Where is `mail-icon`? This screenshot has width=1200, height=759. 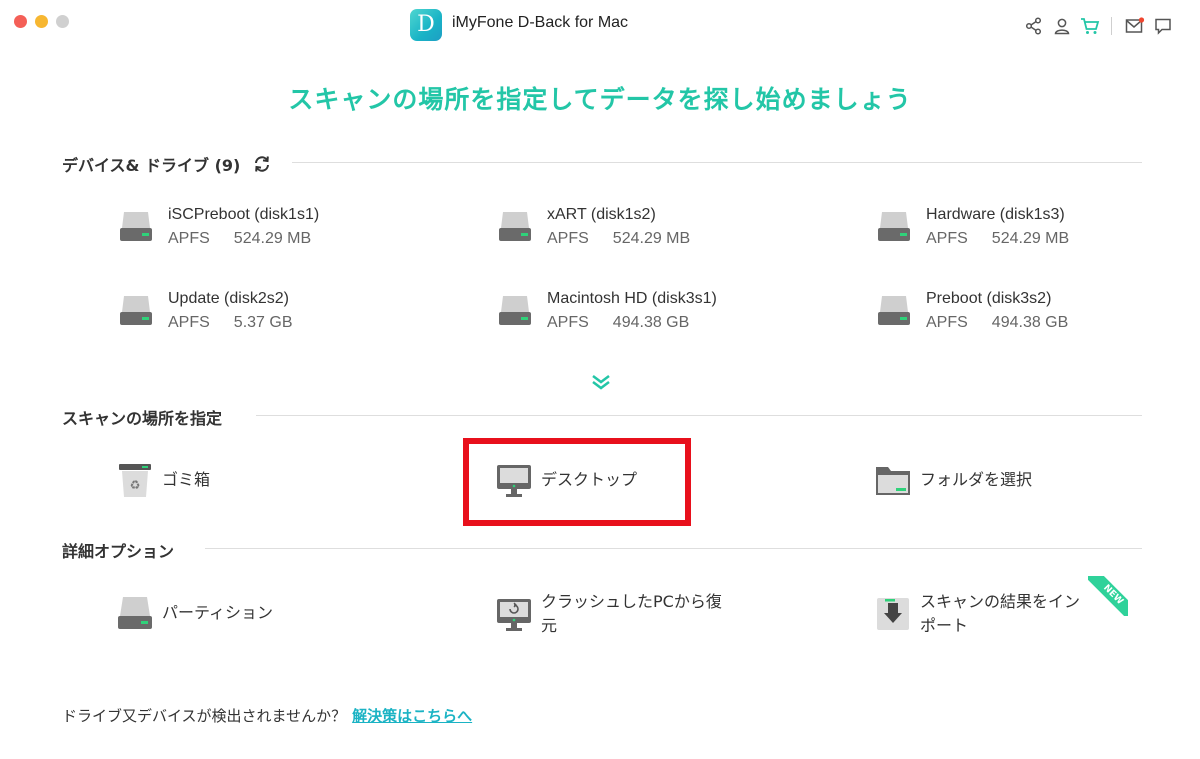 mail-icon is located at coordinates (1135, 26).